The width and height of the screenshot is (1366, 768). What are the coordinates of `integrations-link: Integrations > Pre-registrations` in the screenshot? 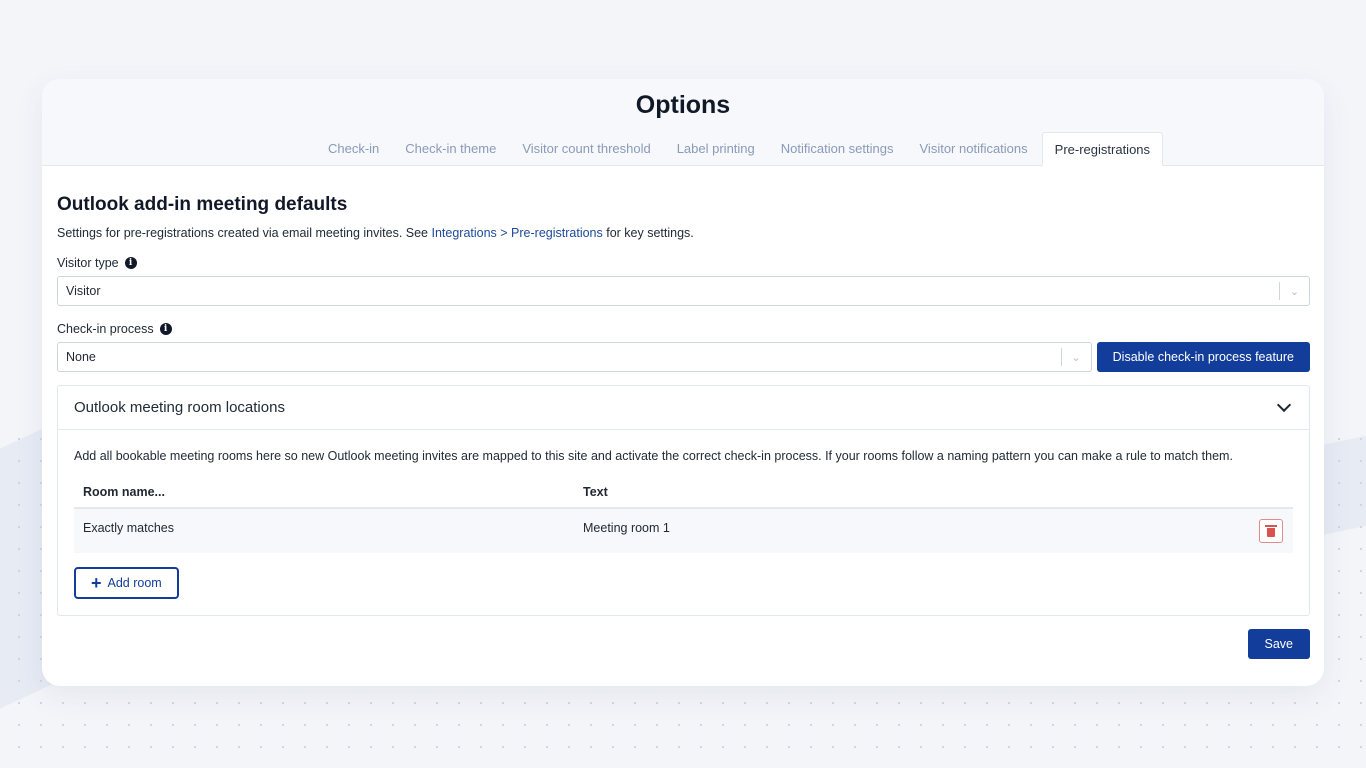 It's located at (516, 233).